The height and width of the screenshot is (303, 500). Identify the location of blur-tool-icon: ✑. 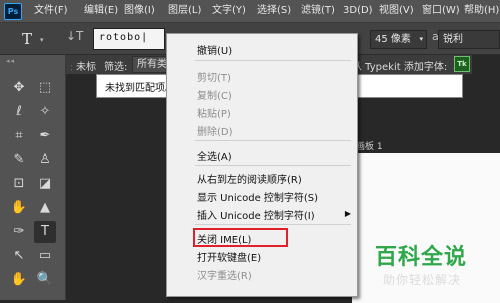
(19, 232).